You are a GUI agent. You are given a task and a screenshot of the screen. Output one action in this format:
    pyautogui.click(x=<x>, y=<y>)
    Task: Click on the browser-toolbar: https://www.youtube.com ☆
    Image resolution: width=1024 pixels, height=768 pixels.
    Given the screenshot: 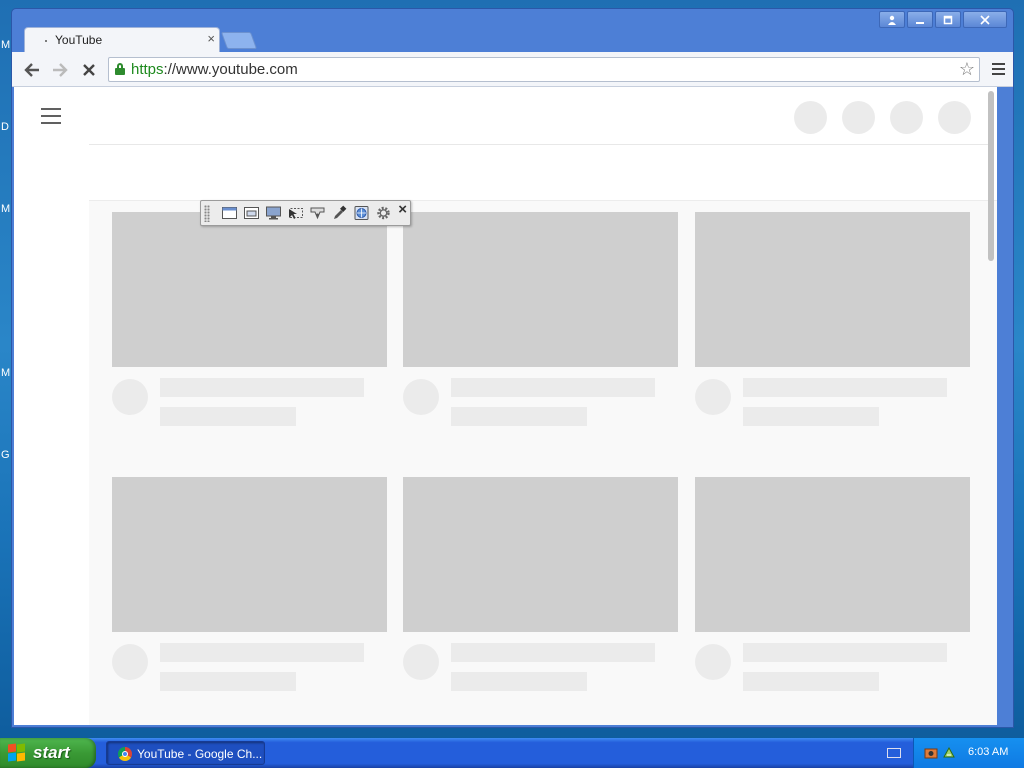 What is the action you would take?
    pyautogui.click(x=512, y=69)
    